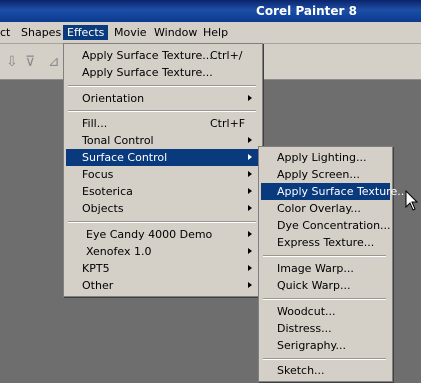 The image size is (421, 383). Describe the element at coordinates (210, 11) in the screenshot. I see `title-bar: Corel Painter 8` at that location.